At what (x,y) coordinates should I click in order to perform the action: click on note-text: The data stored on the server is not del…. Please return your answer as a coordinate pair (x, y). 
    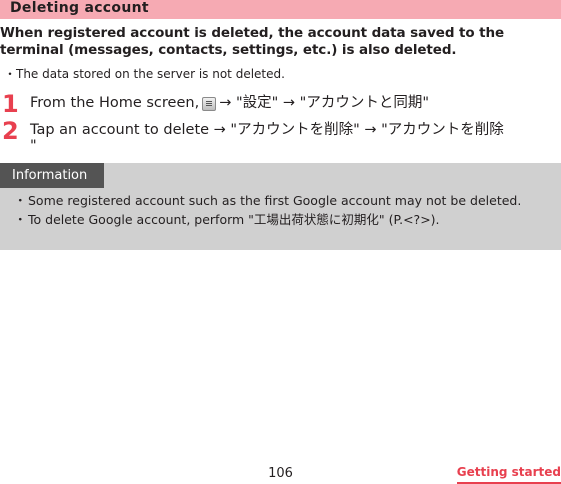
    Looking at the image, I should click on (150, 74).